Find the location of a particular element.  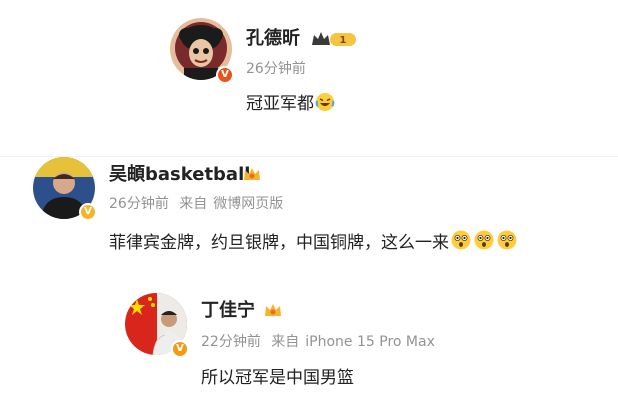

comment-meta: 26分钟前 is located at coordinates (279, 69).